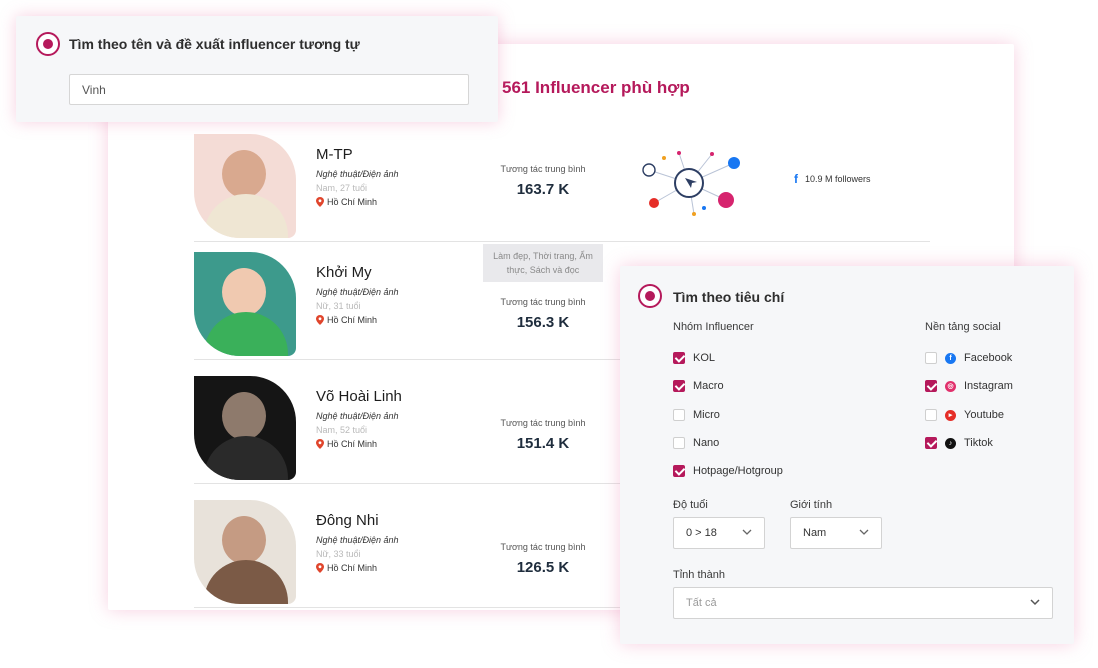 The image size is (1098, 668). What do you see at coordinates (701, 533) in the screenshot?
I see `age-select-value: 0 > 18` at bounding box center [701, 533].